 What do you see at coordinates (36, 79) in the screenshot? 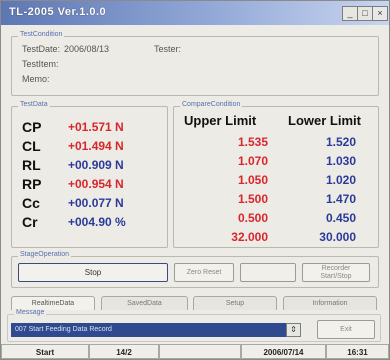
I see `memo-label: Memo:` at bounding box center [36, 79].